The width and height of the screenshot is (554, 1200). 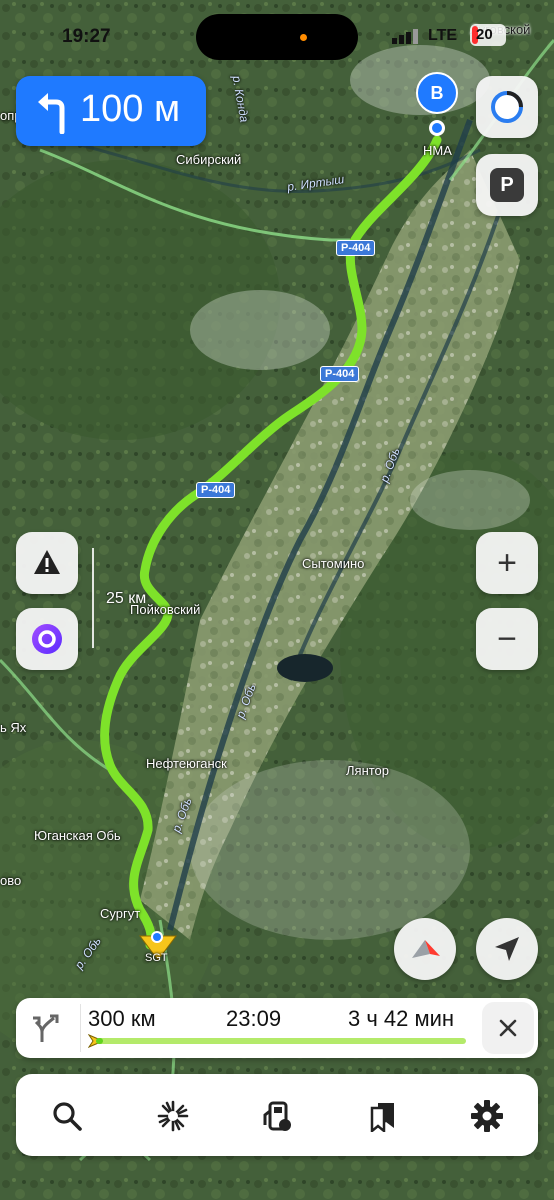 What do you see at coordinates (156, 958) in the screenshot?
I see `airport-label-sgt: SGT` at bounding box center [156, 958].